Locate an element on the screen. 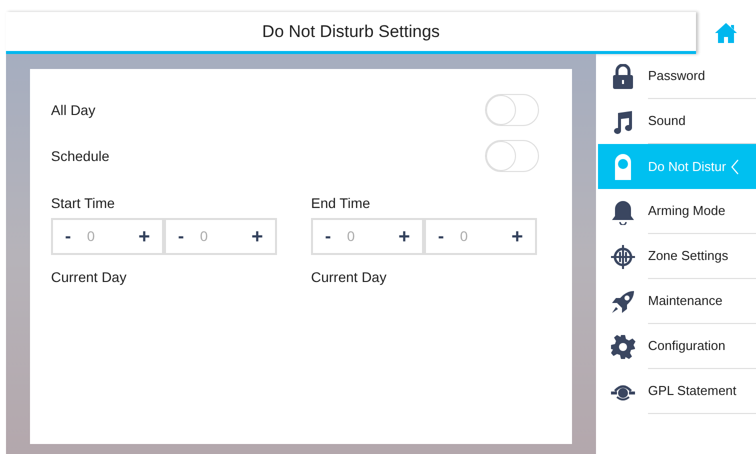  time-label: End Time is located at coordinates (341, 203).